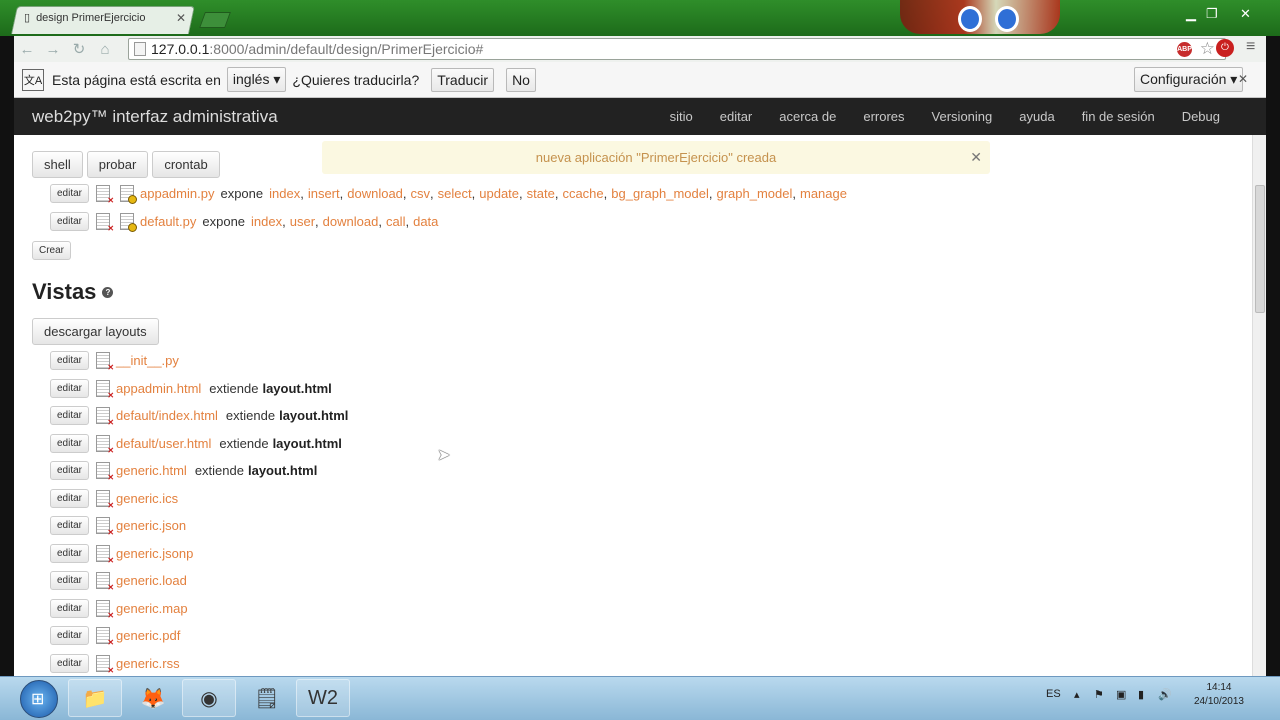  I want to click on language-indicator: ES, so click(1053, 694).